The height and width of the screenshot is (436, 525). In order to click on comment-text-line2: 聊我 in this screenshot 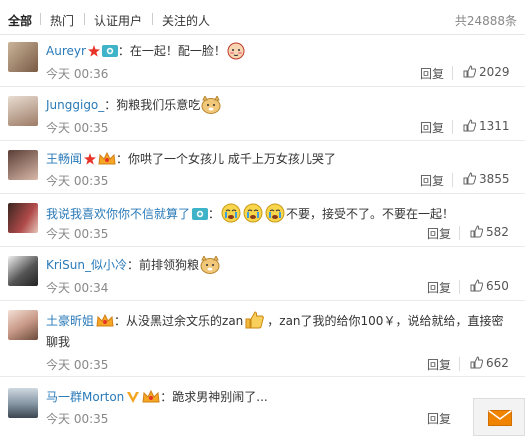, I will do `click(58, 342)`.